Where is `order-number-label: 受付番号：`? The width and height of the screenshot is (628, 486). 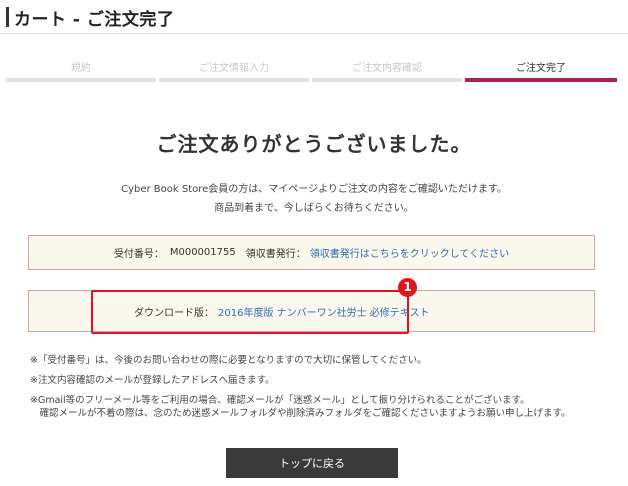 order-number-label: 受付番号： is located at coordinates (138, 254).